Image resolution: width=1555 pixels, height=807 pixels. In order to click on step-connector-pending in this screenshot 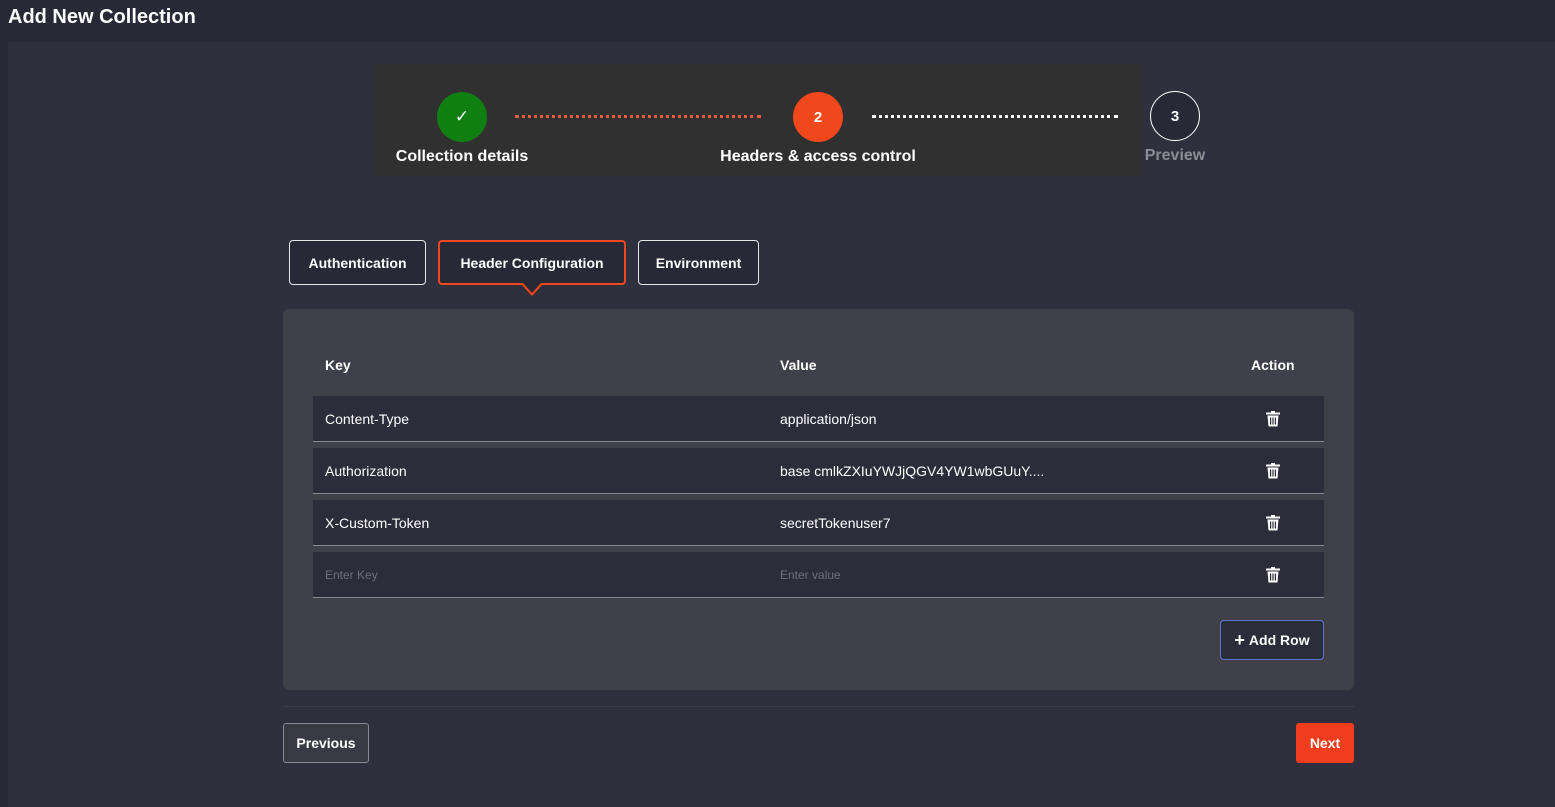, I will do `click(995, 116)`.